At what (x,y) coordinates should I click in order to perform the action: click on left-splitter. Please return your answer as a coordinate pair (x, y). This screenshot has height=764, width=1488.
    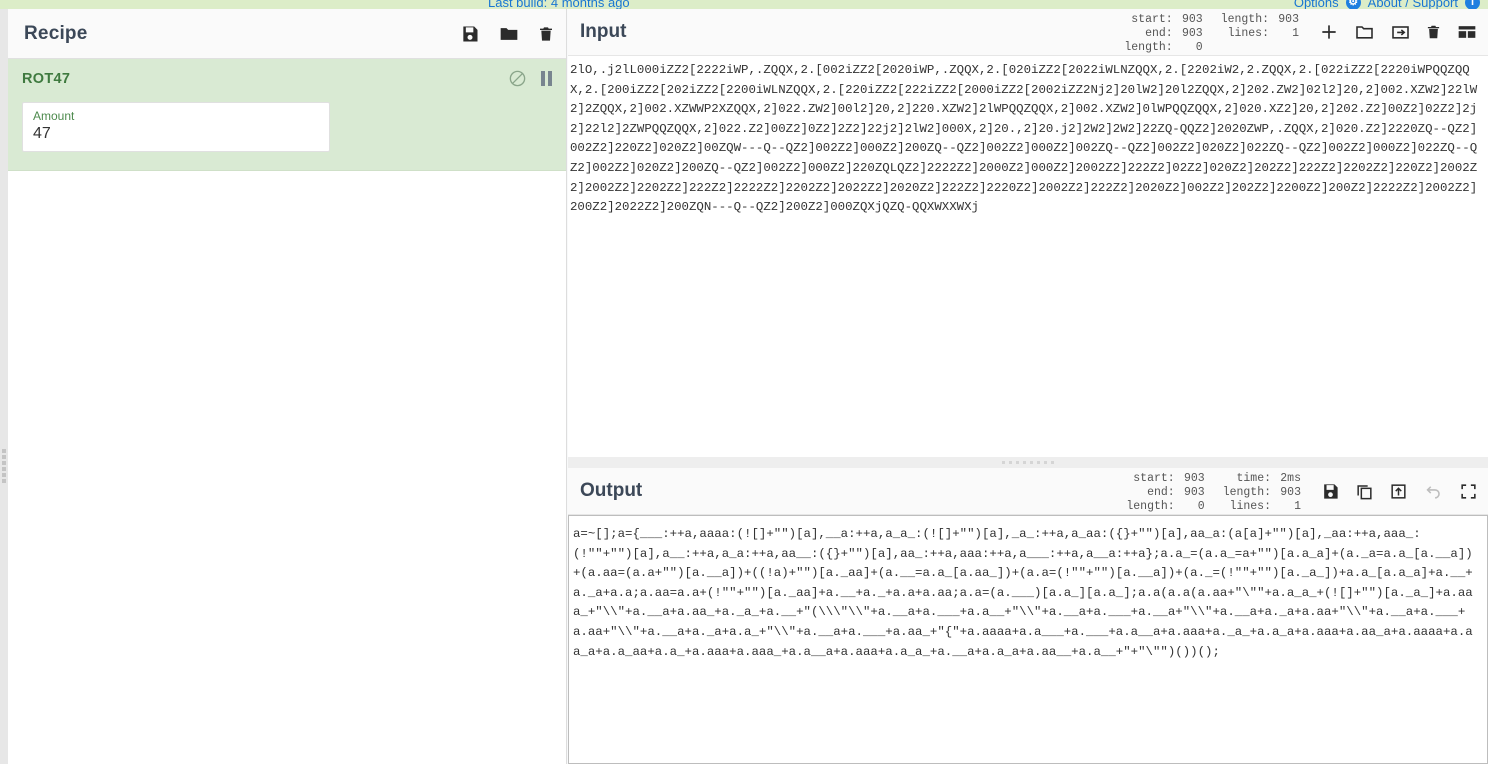
    Looking at the image, I should click on (4, 386).